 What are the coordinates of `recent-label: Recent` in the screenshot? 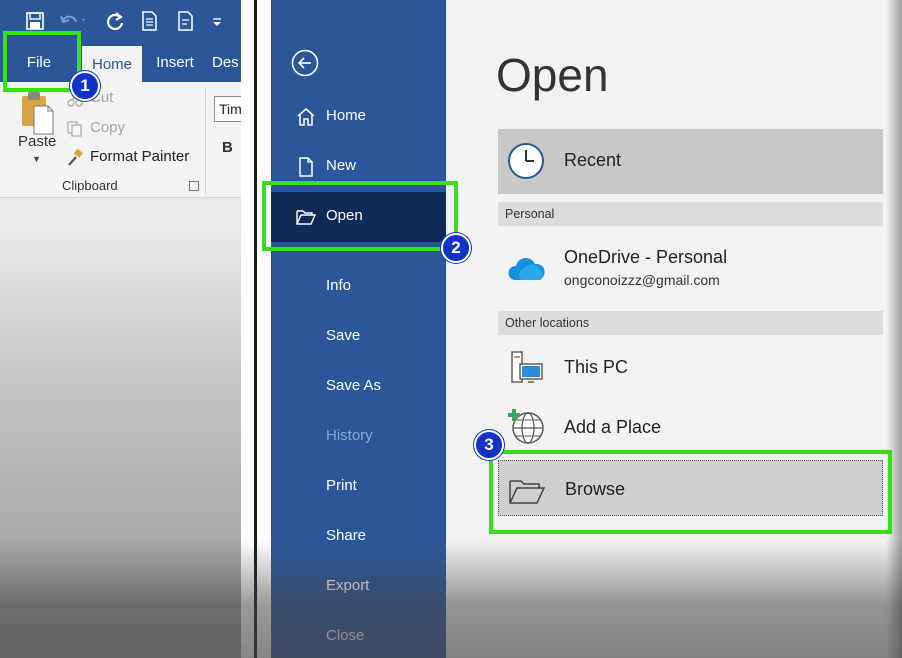 It's located at (593, 160).